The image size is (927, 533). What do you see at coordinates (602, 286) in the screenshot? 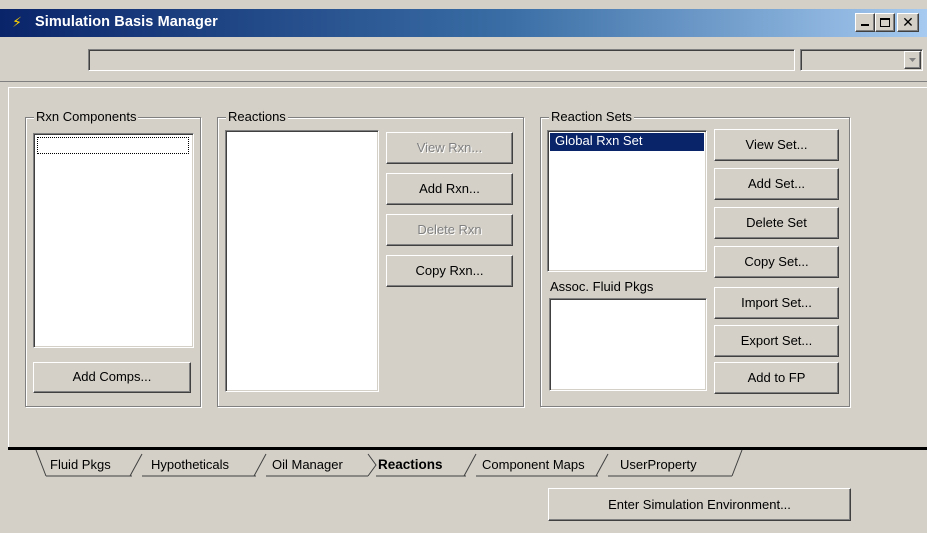
I see `assoc-fluid-pkgs-label: Assoc. Fluid Pkgs` at bounding box center [602, 286].